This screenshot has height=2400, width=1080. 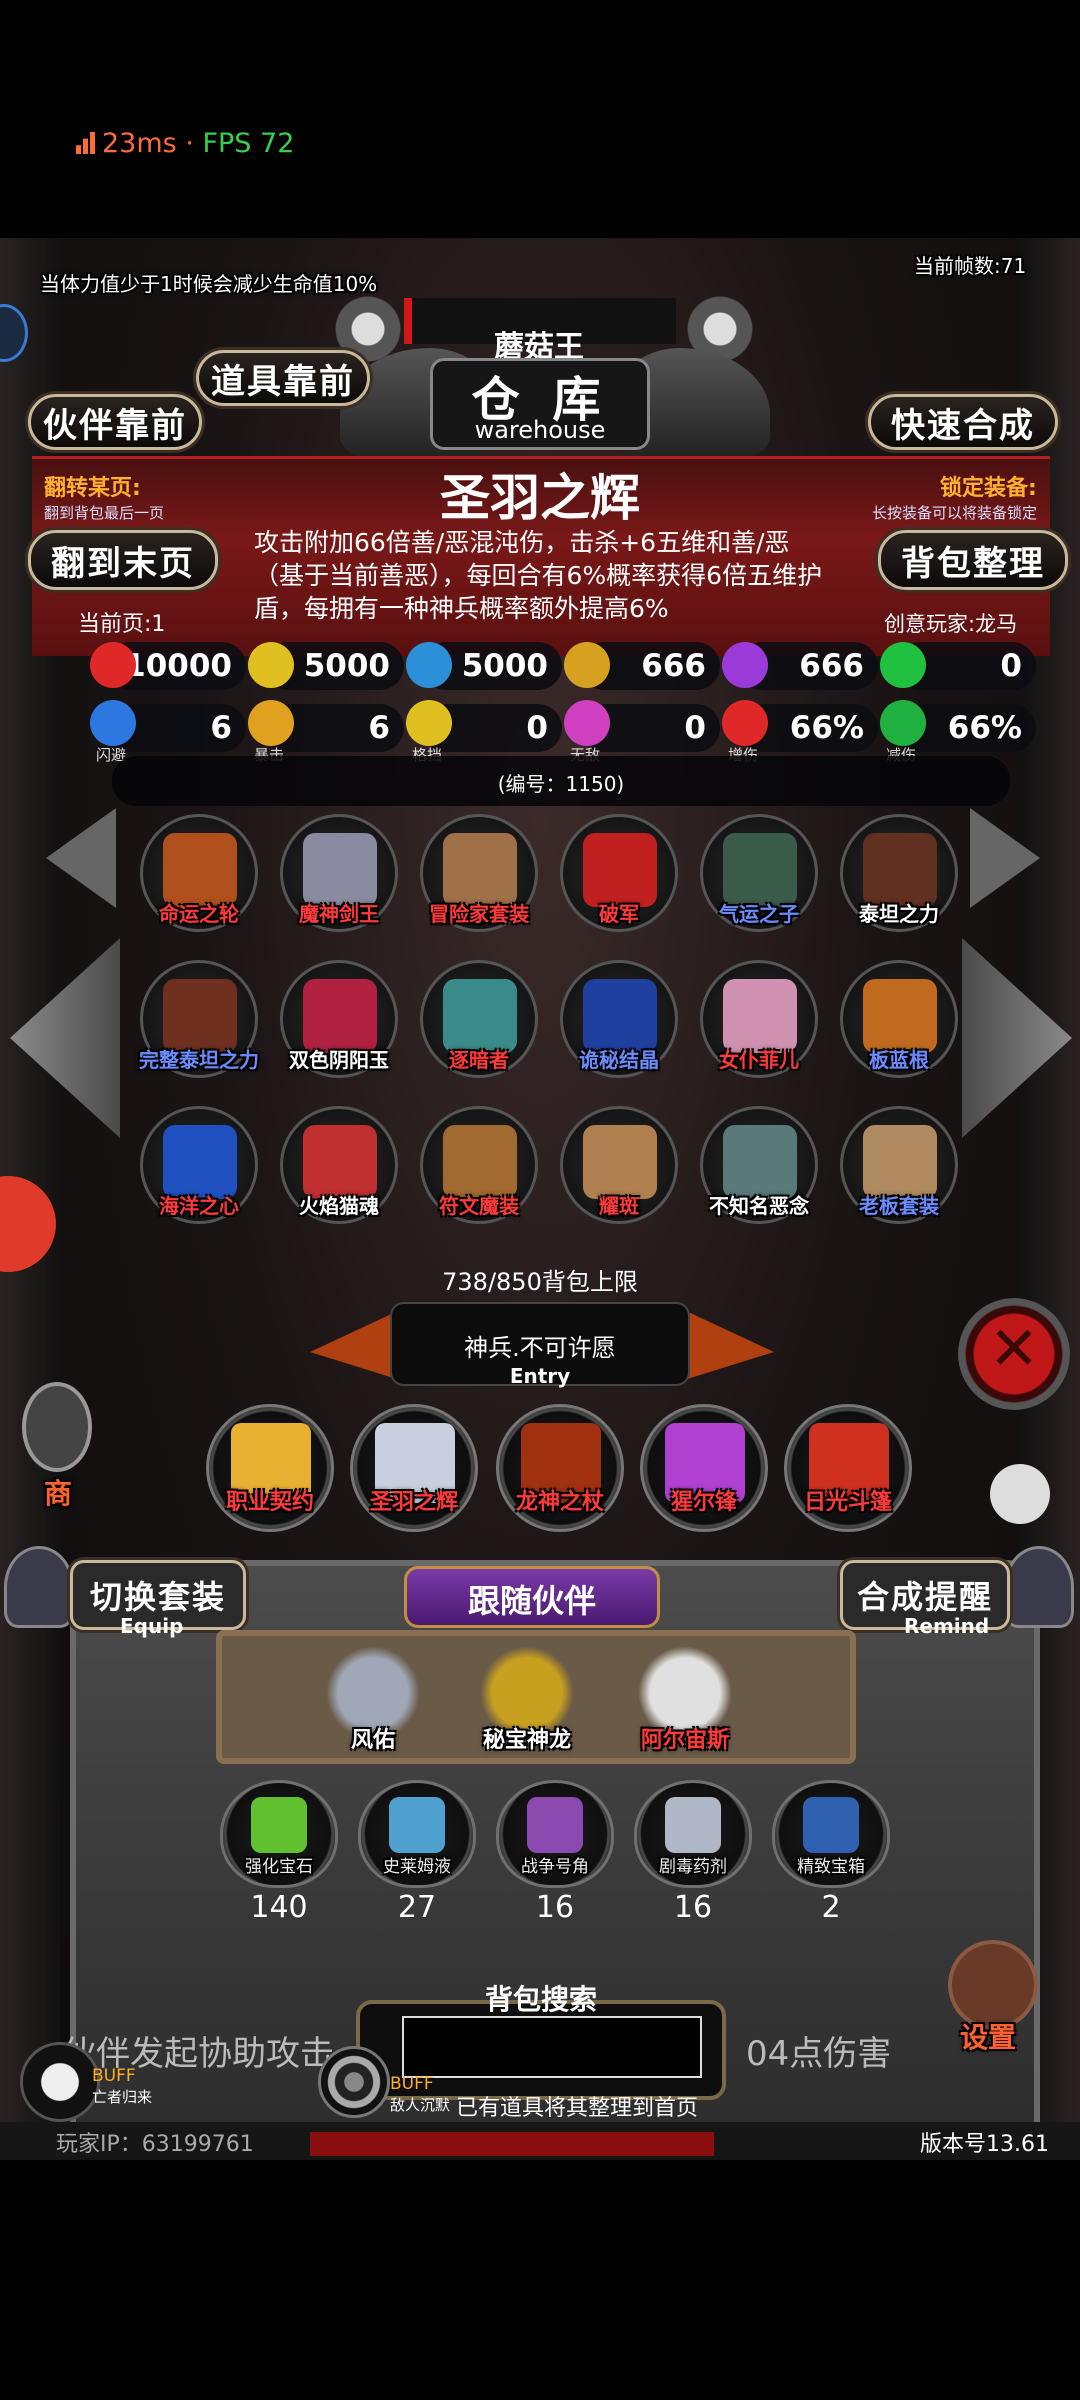 I want to click on inventory-item-label: 破军, so click(x=619, y=914).